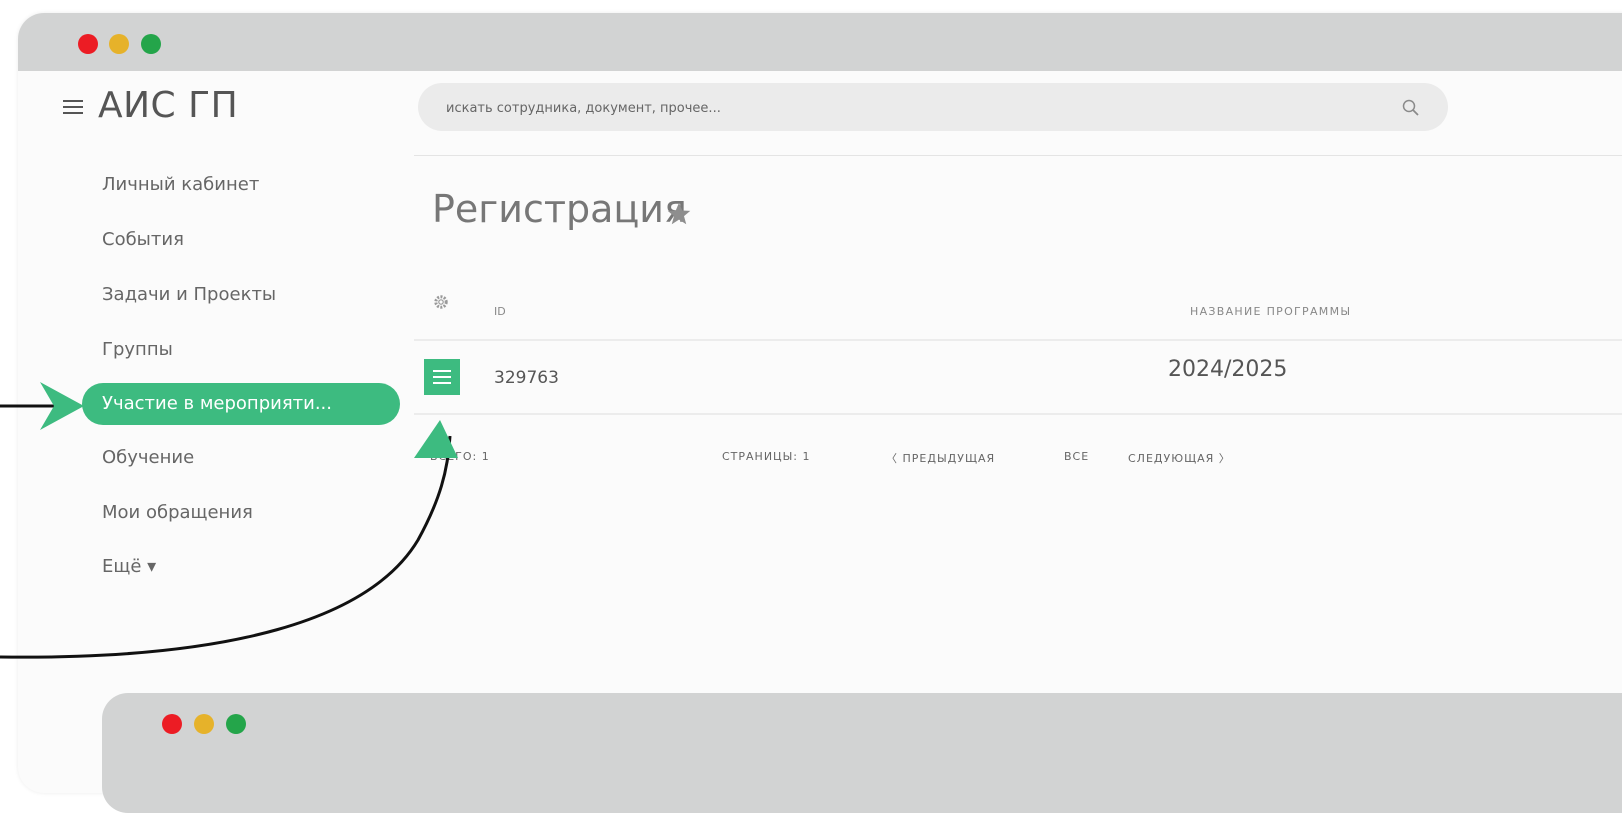 This screenshot has height=813, width=1622. I want to click on column-header-id: ID, so click(500, 311).